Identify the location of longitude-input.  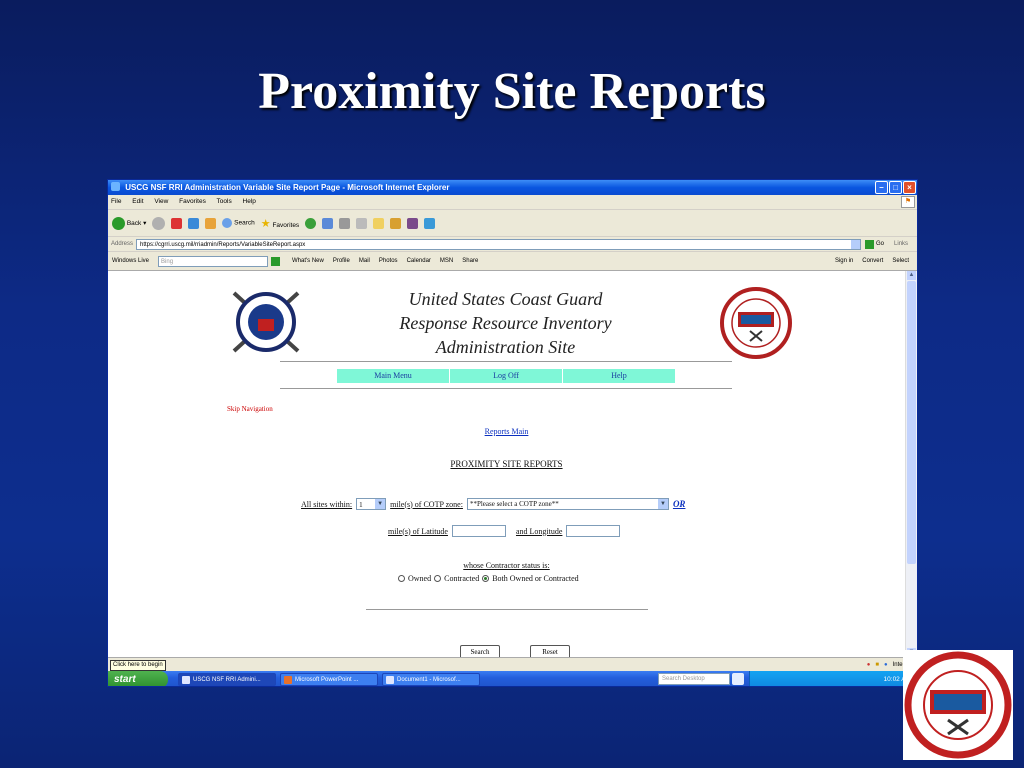
(593, 531).